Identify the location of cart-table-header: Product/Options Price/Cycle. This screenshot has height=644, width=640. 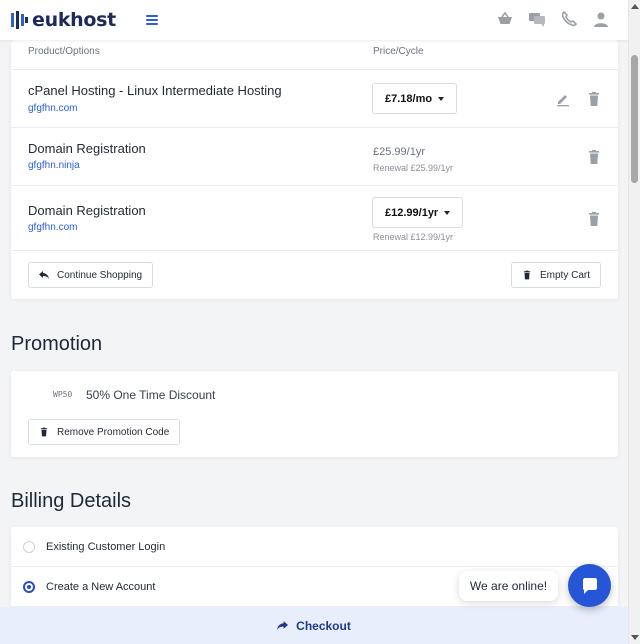
(314, 55).